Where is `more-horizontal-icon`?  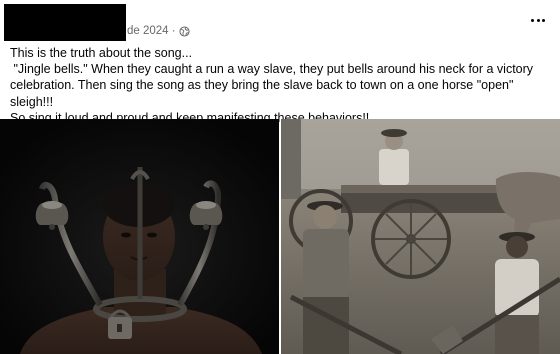 more-horizontal-icon is located at coordinates (533, 20).